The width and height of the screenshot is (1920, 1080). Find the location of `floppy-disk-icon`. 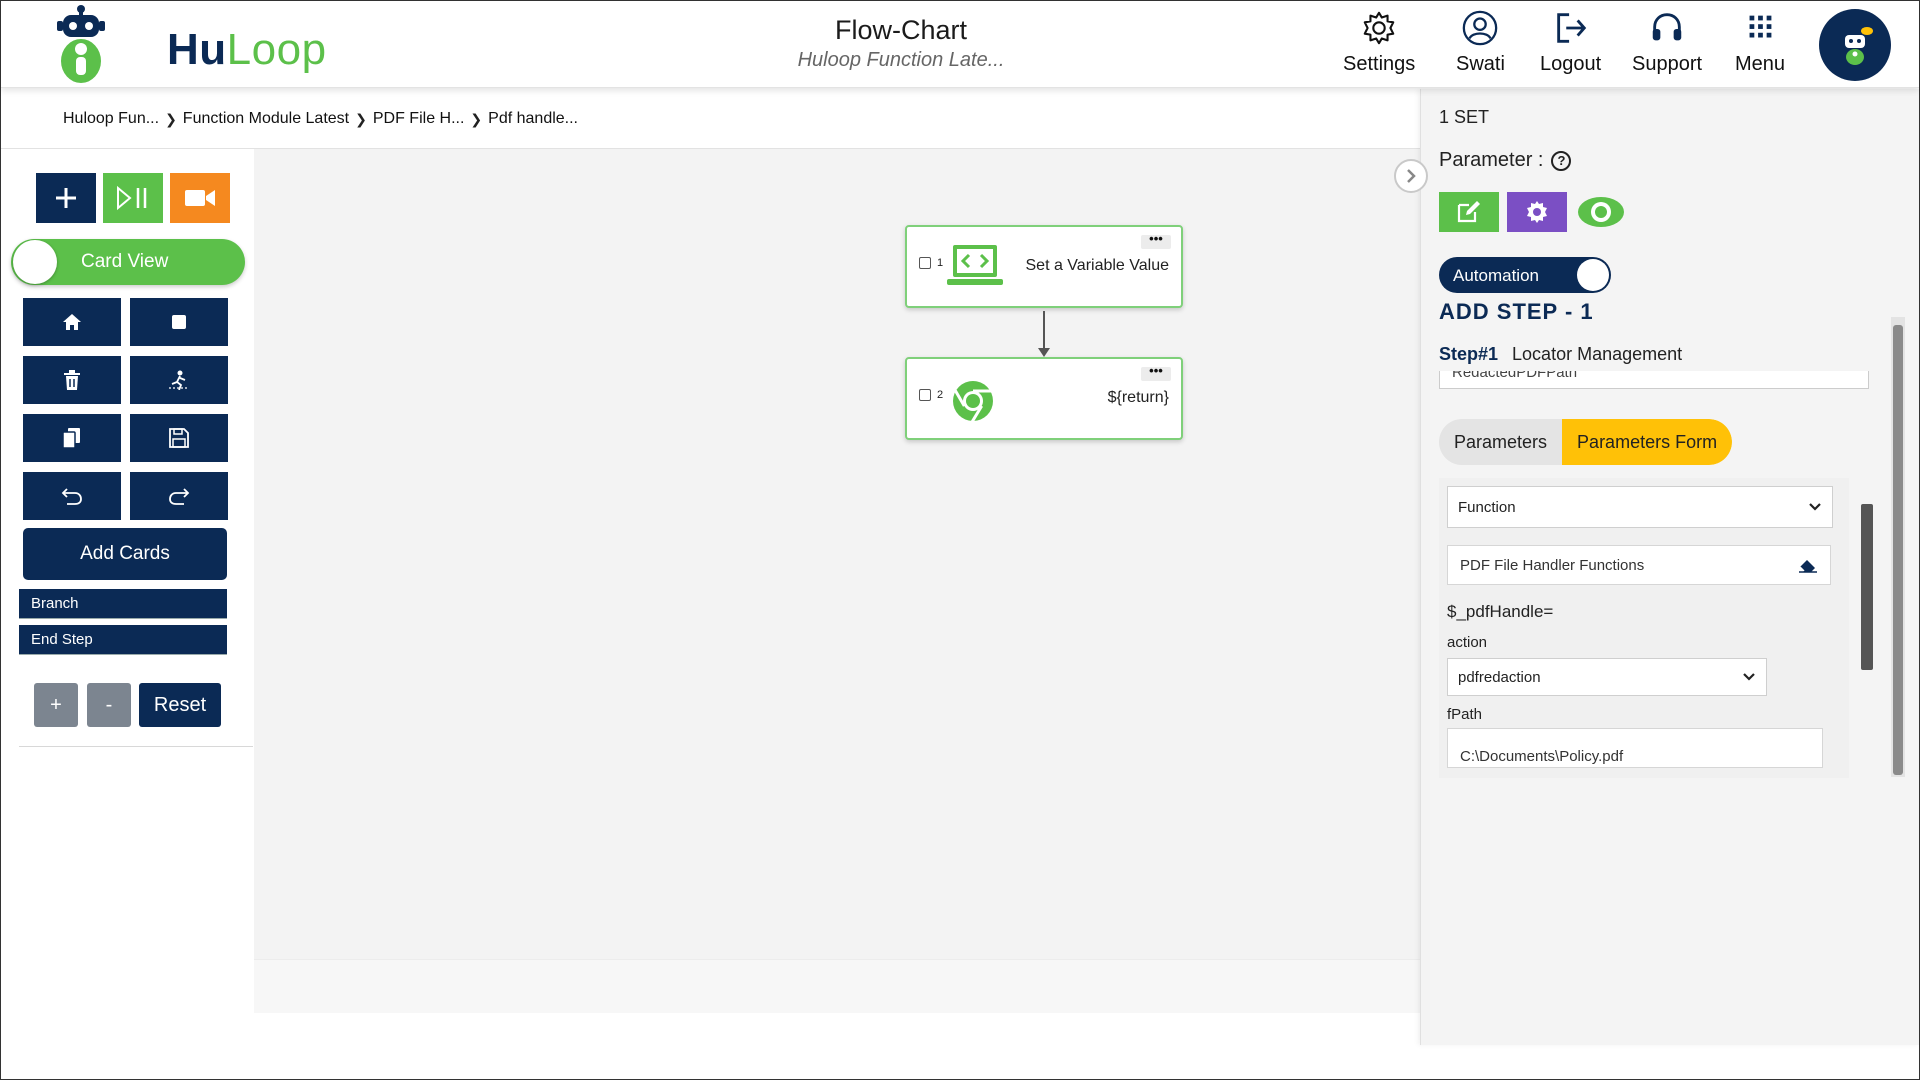

floppy-disk-icon is located at coordinates (179, 438).